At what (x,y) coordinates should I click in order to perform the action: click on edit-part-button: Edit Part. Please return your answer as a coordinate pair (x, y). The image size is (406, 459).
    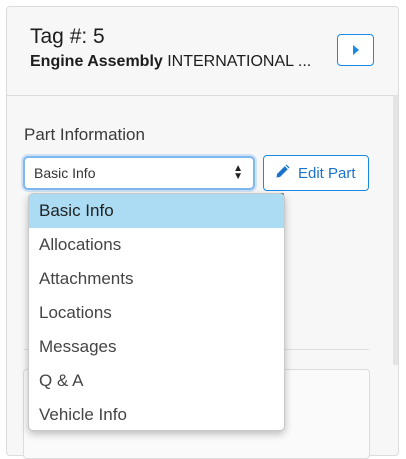
    Looking at the image, I should click on (316, 173).